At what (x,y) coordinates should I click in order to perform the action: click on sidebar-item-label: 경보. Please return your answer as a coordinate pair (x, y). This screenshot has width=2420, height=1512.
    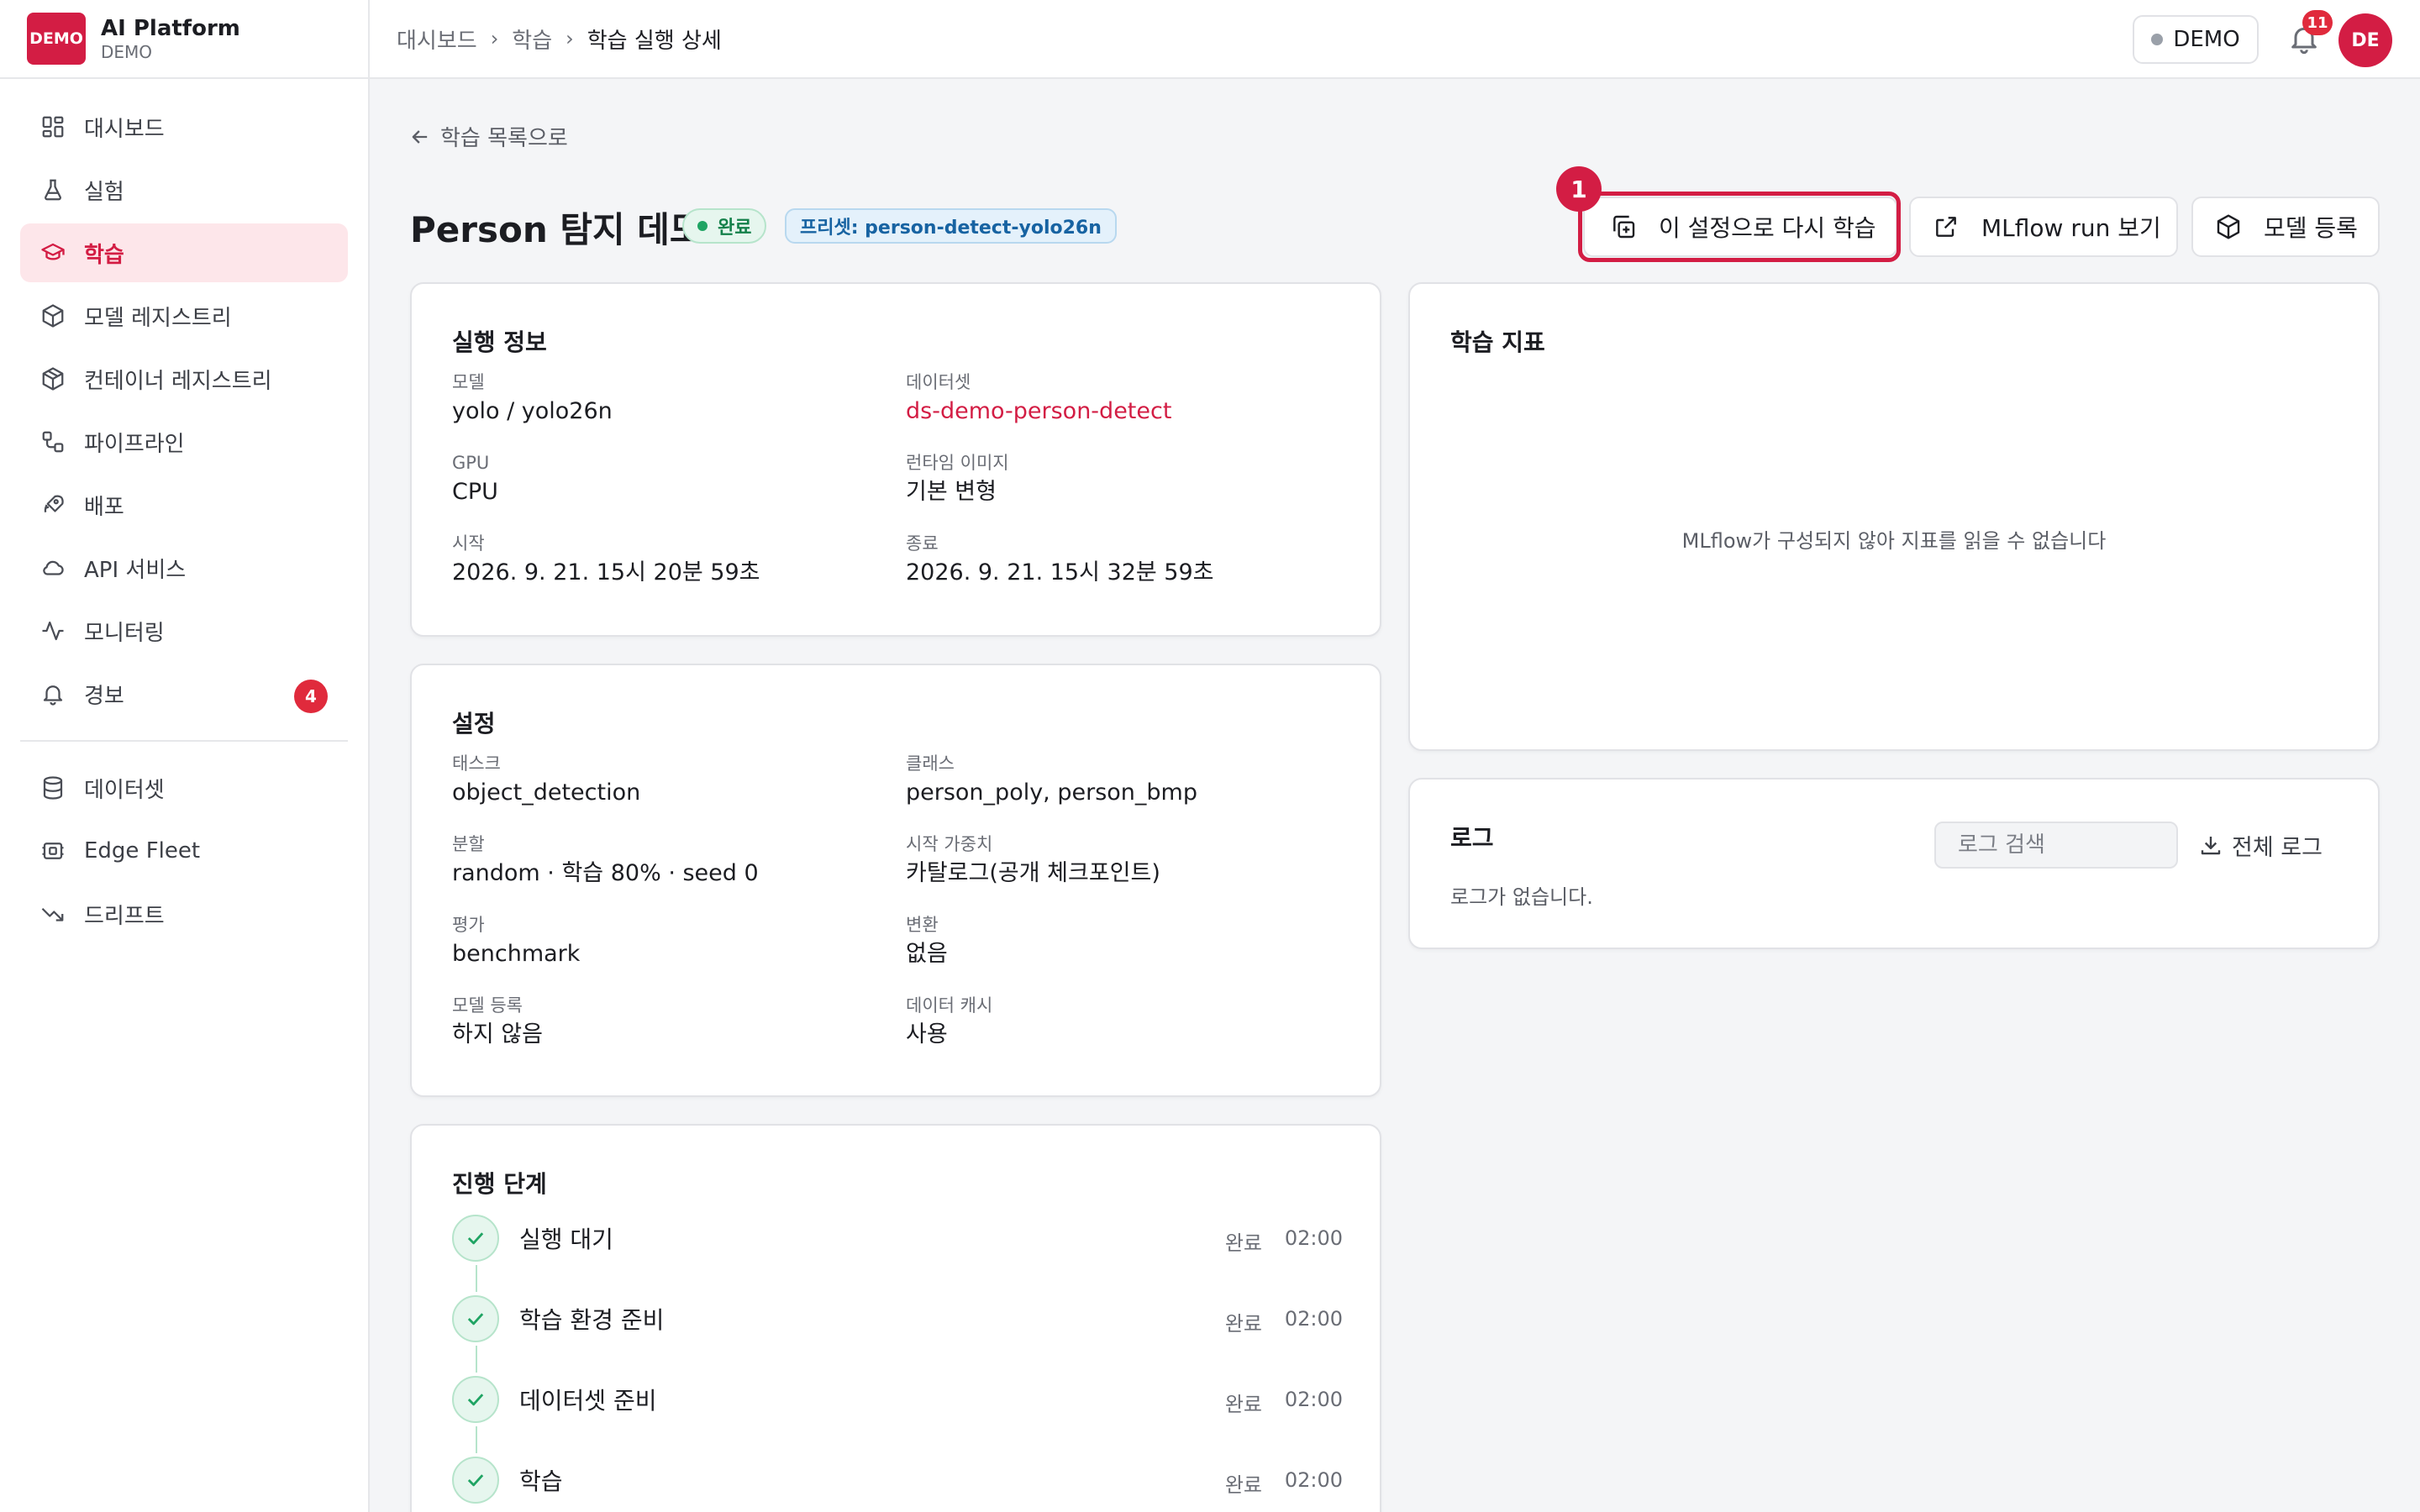
    Looking at the image, I should click on (104, 696).